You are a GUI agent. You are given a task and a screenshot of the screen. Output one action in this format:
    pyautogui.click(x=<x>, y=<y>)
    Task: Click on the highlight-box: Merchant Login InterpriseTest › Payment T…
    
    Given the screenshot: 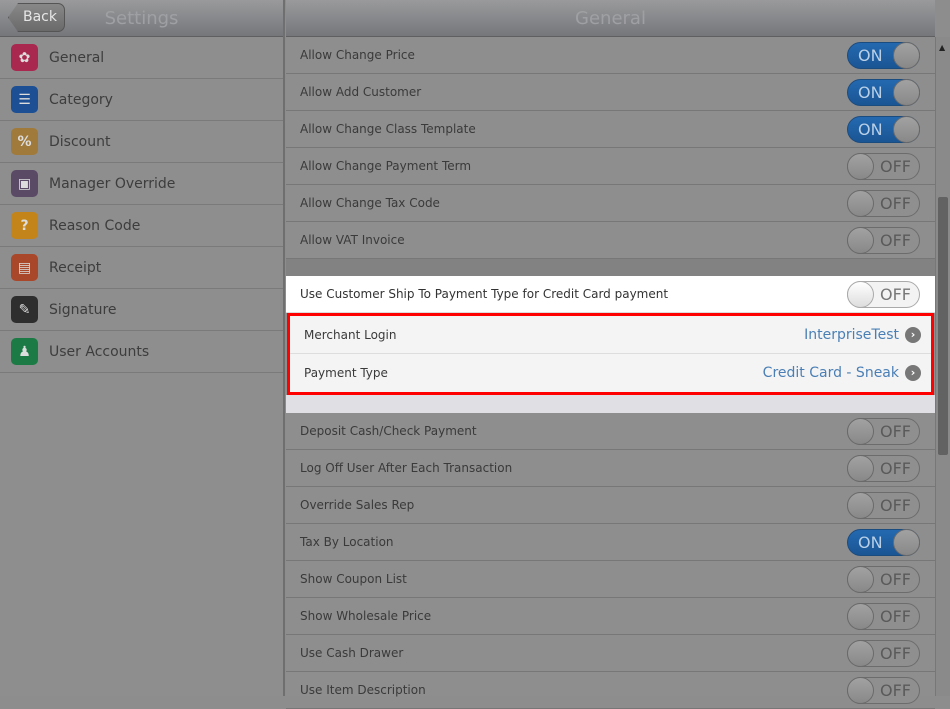 What is the action you would take?
    pyautogui.click(x=610, y=354)
    